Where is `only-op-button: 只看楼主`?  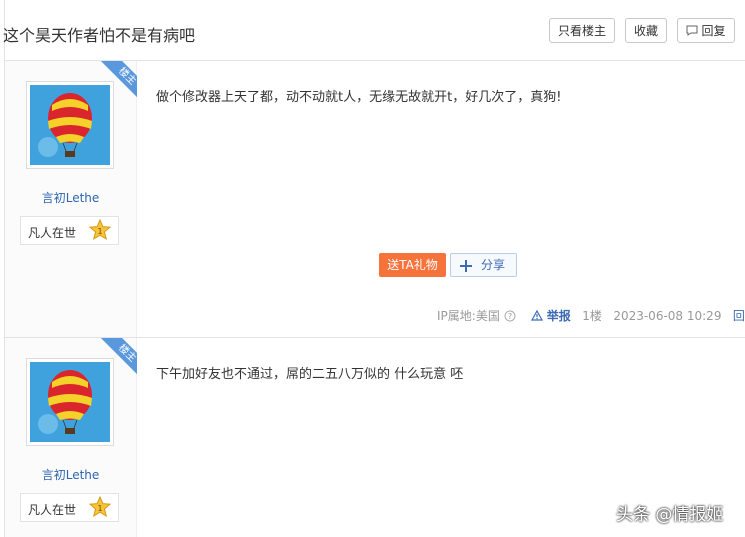 only-op-button: 只看楼主 is located at coordinates (582, 30).